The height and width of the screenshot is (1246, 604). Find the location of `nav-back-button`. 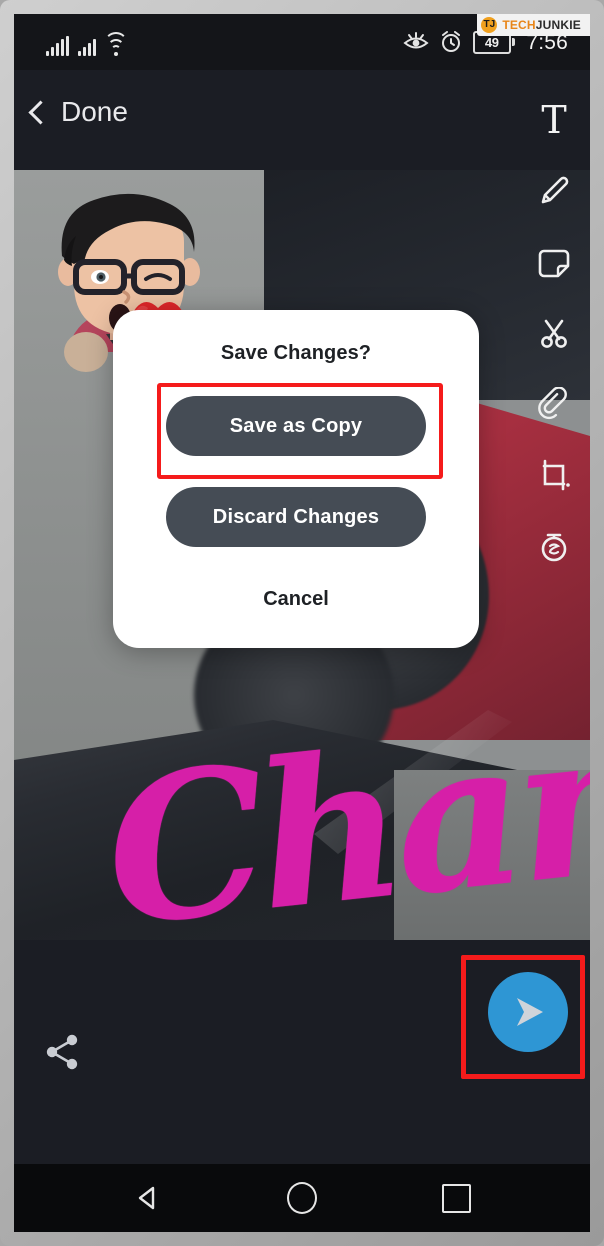

nav-back-button is located at coordinates (148, 1198).